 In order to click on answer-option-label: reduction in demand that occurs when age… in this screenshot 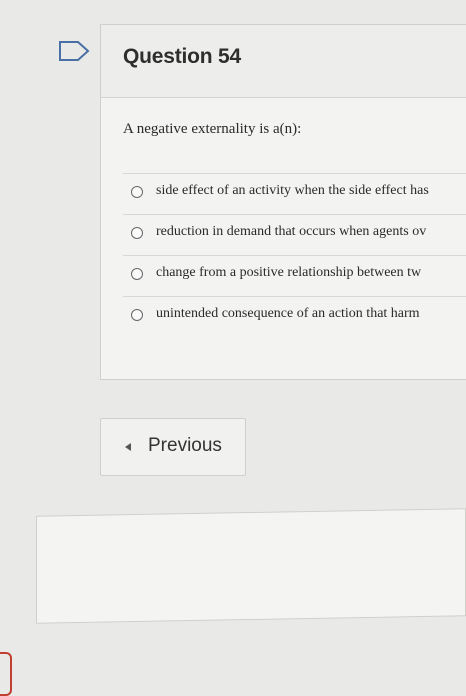, I will do `click(291, 231)`.